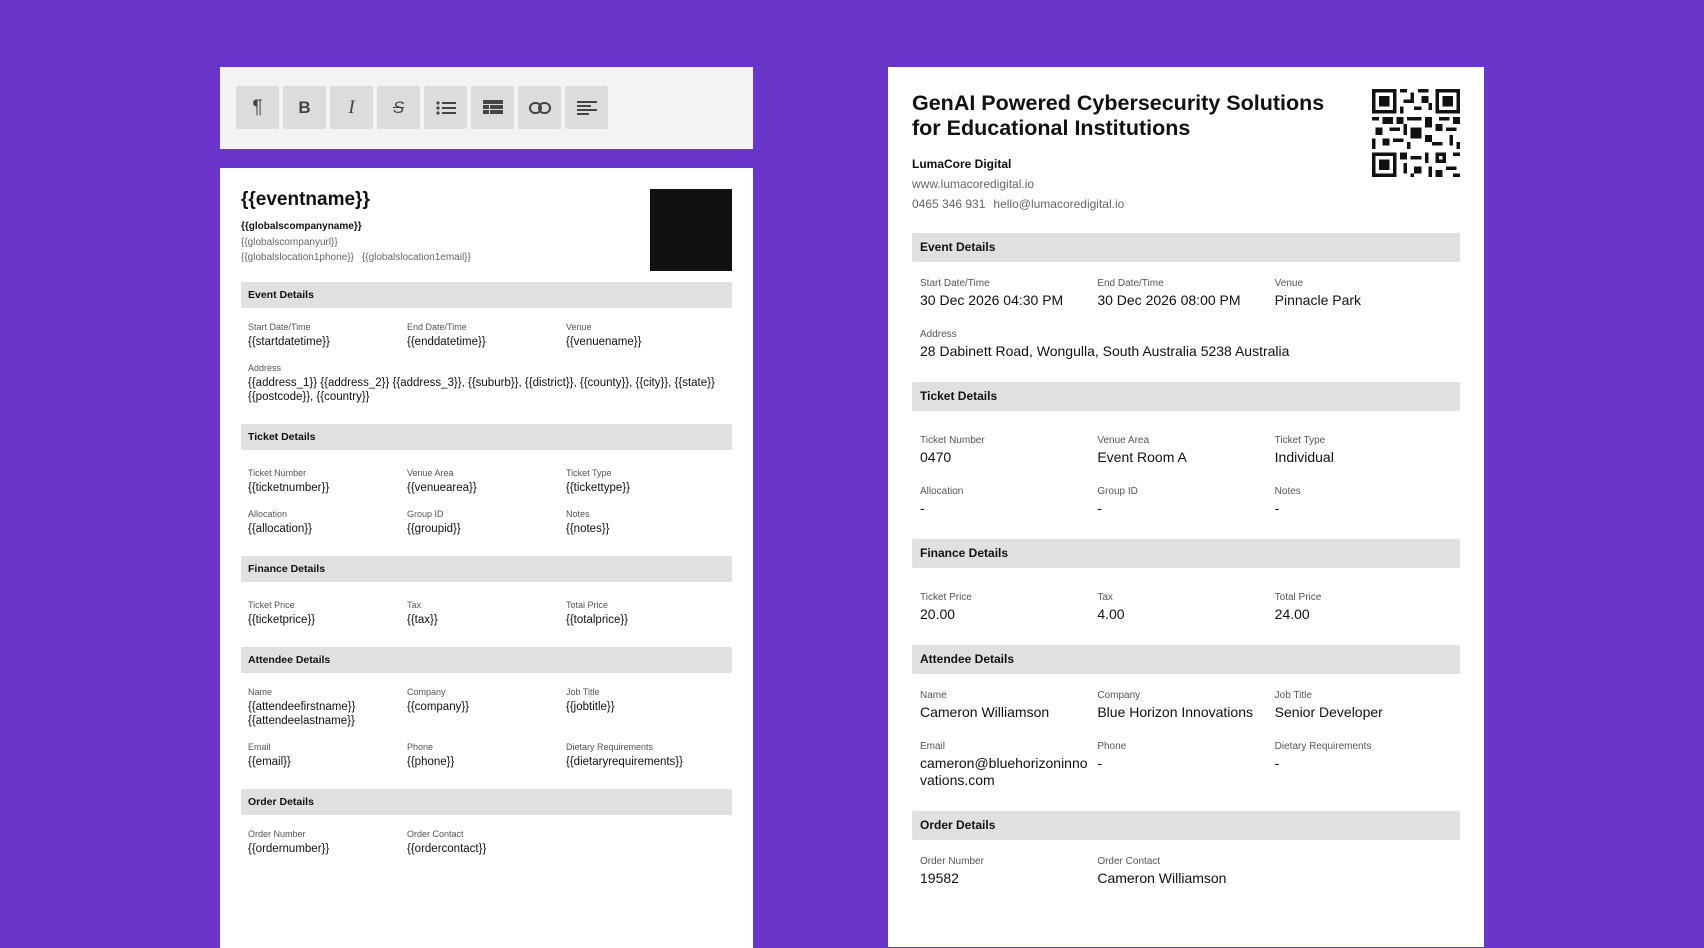 Image resolution: width=1704 pixels, height=948 pixels. What do you see at coordinates (1186, 553) in the screenshot?
I see `preview-finance-details-heading: Finance Details` at bounding box center [1186, 553].